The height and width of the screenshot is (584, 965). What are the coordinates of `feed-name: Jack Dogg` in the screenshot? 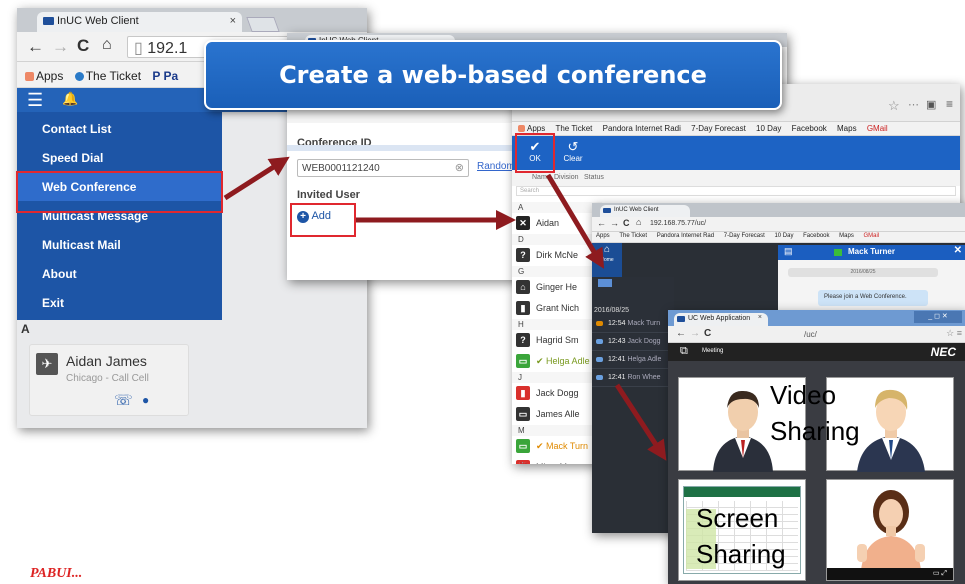 It's located at (644, 341).